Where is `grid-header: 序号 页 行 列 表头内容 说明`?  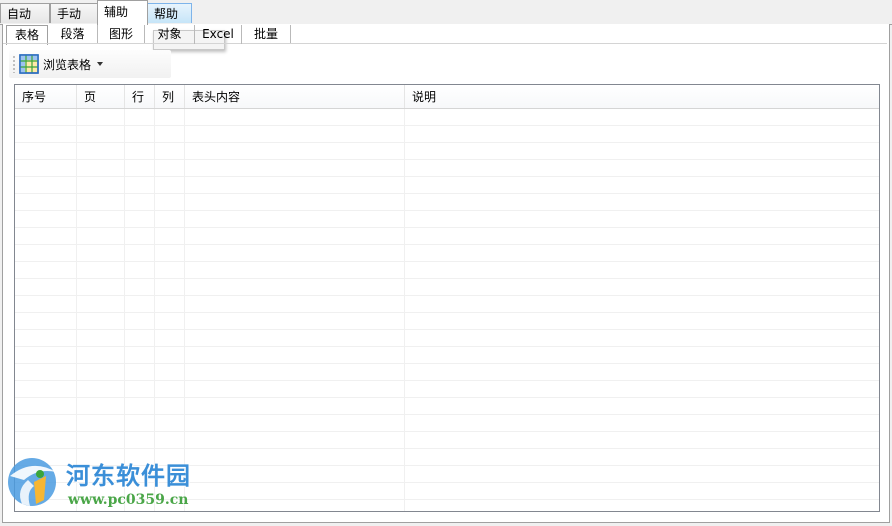
grid-header: 序号 页 行 列 表头内容 说明 is located at coordinates (447, 97).